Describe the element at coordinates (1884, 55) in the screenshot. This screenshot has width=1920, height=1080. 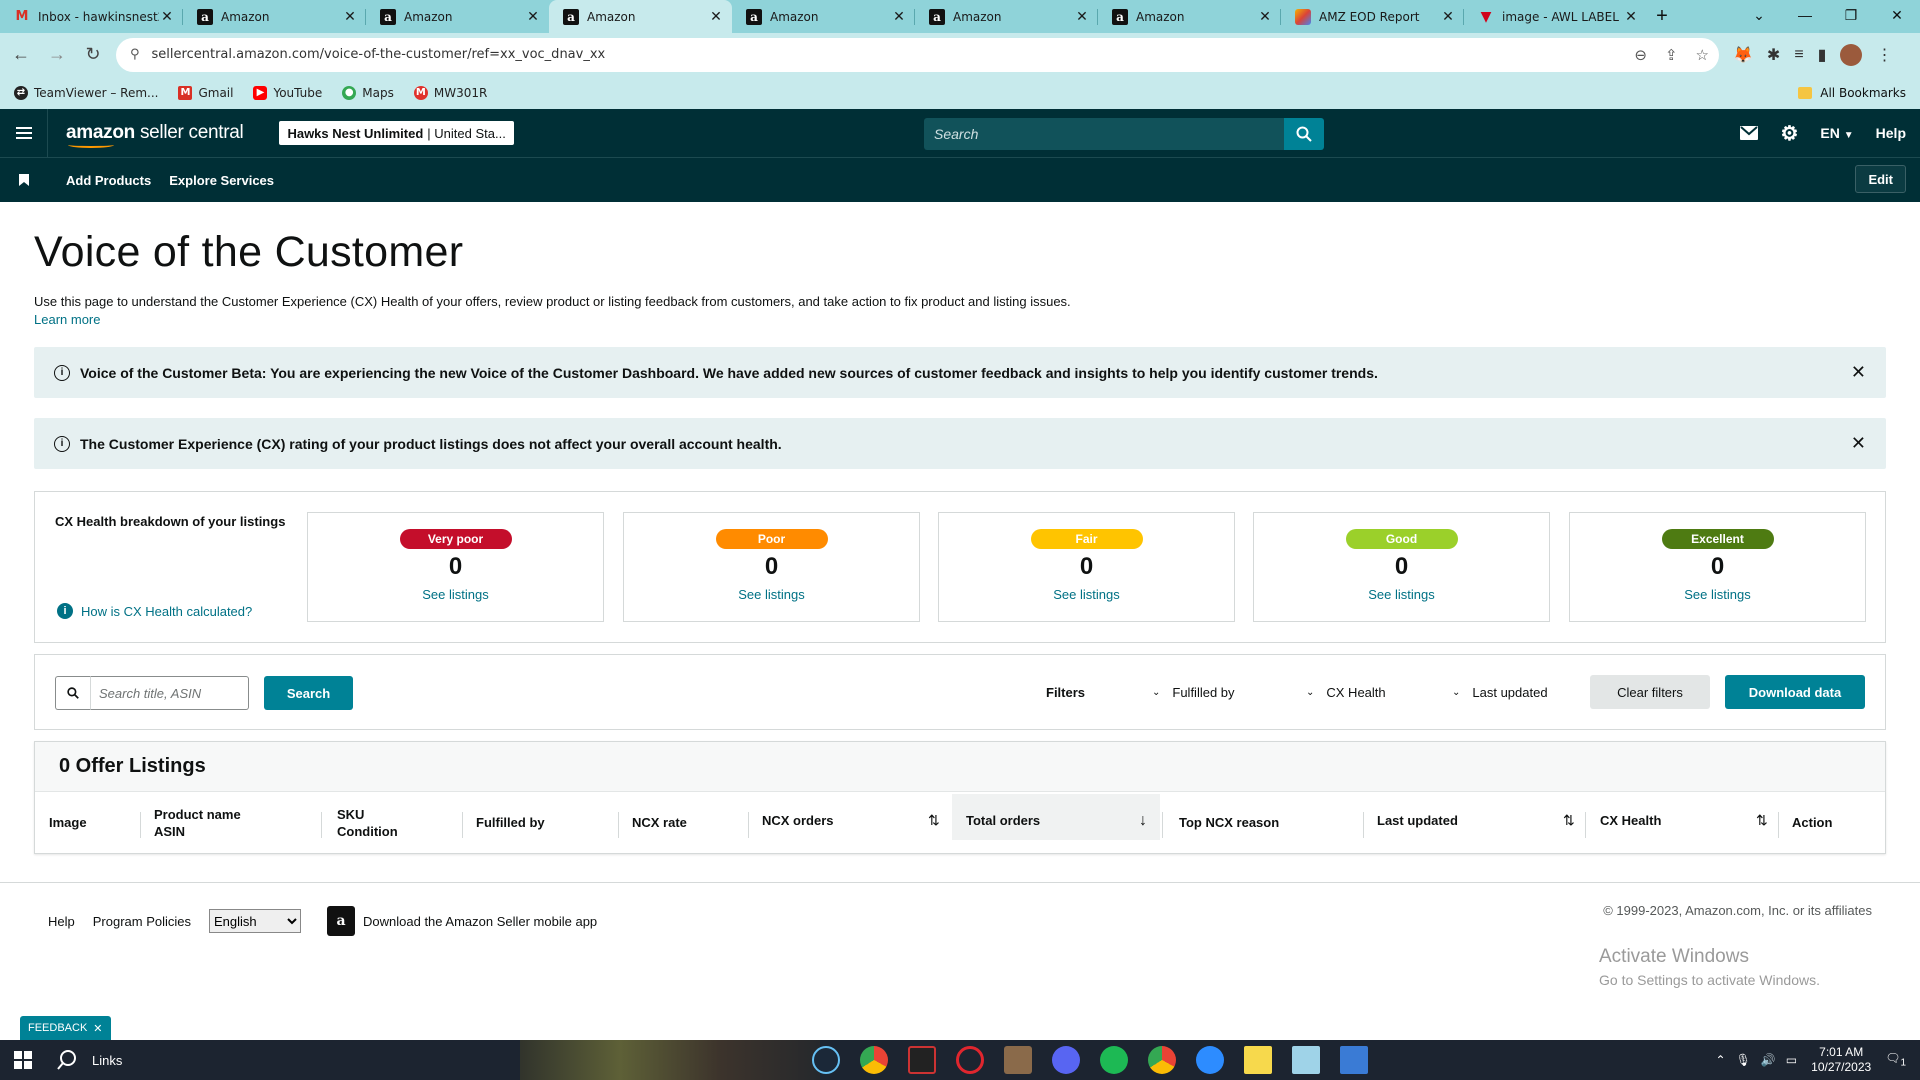
I see `browser-menu-icon: ⋮` at that location.